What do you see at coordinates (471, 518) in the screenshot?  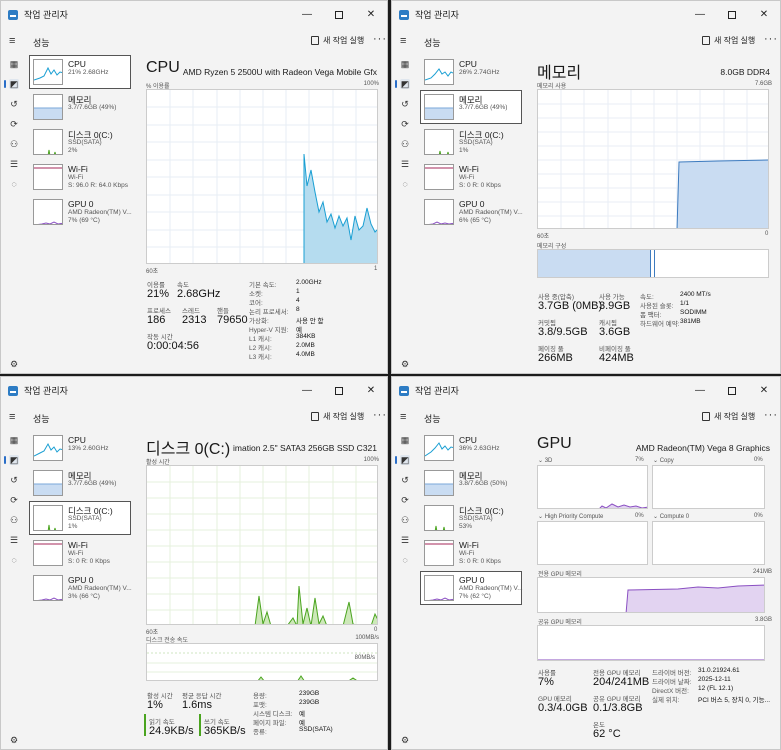 I see `device-item-disk: 디스크 0(C:) SSD(SATA) 53%` at bounding box center [471, 518].